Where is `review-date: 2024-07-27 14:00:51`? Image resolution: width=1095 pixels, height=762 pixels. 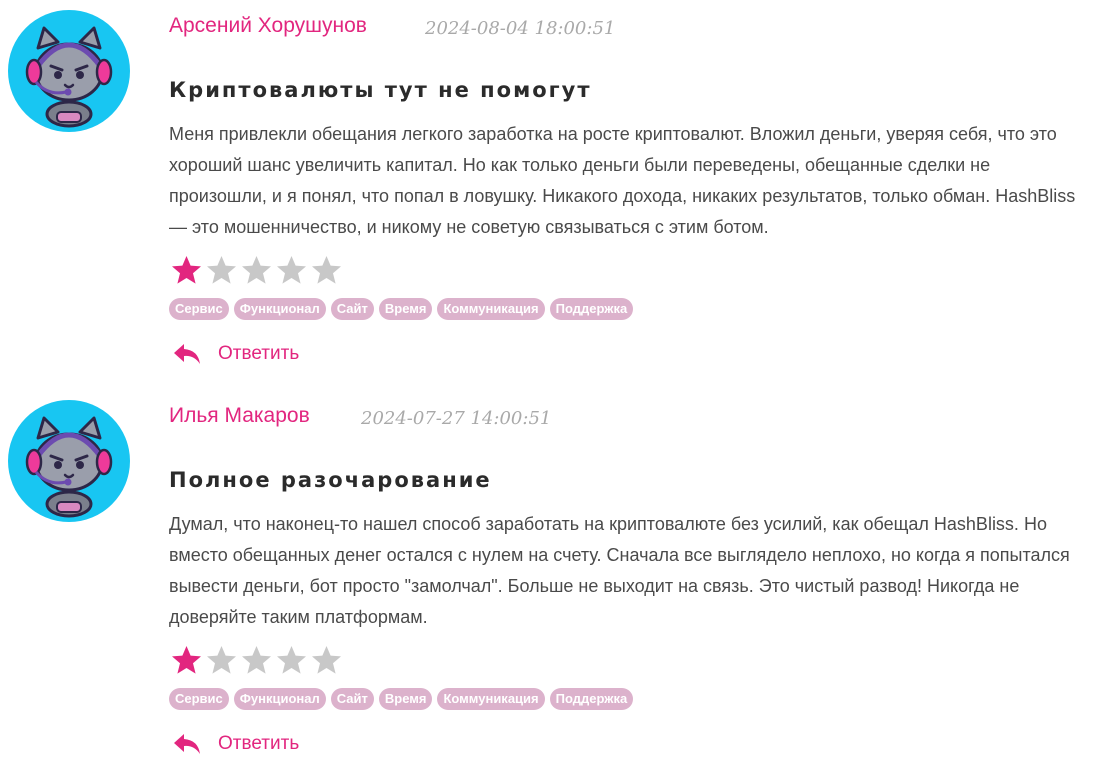 review-date: 2024-07-27 14:00:51 is located at coordinates (456, 418).